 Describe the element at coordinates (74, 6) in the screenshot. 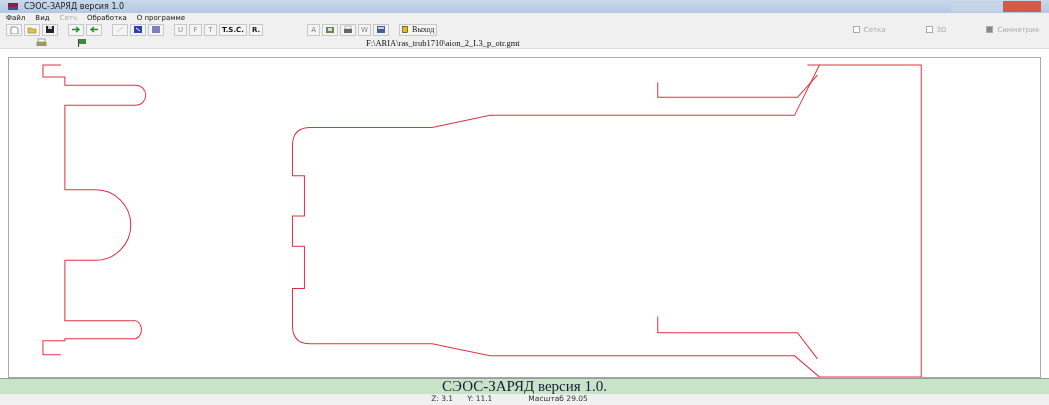

I see `window-title: СЭОС-ЗАРЯД версия 1.0` at that location.